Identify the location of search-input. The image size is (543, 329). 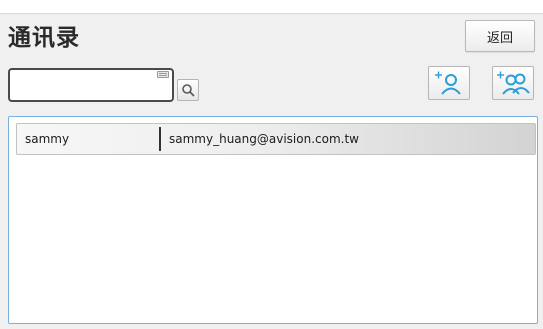
(91, 85).